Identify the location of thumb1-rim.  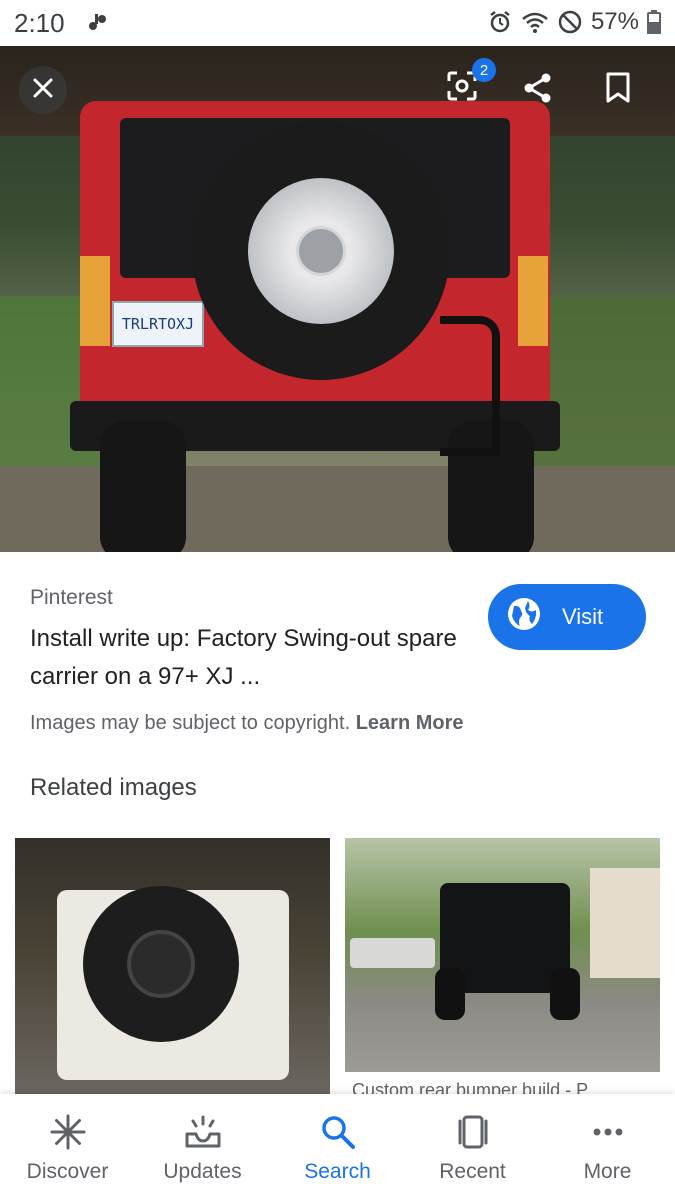
(161, 964).